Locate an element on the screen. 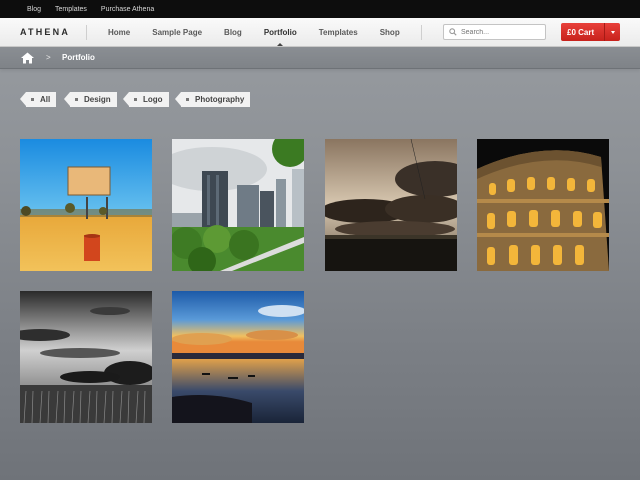  nav-item-sample-page: Sample Page is located at coordinates (177, 32).